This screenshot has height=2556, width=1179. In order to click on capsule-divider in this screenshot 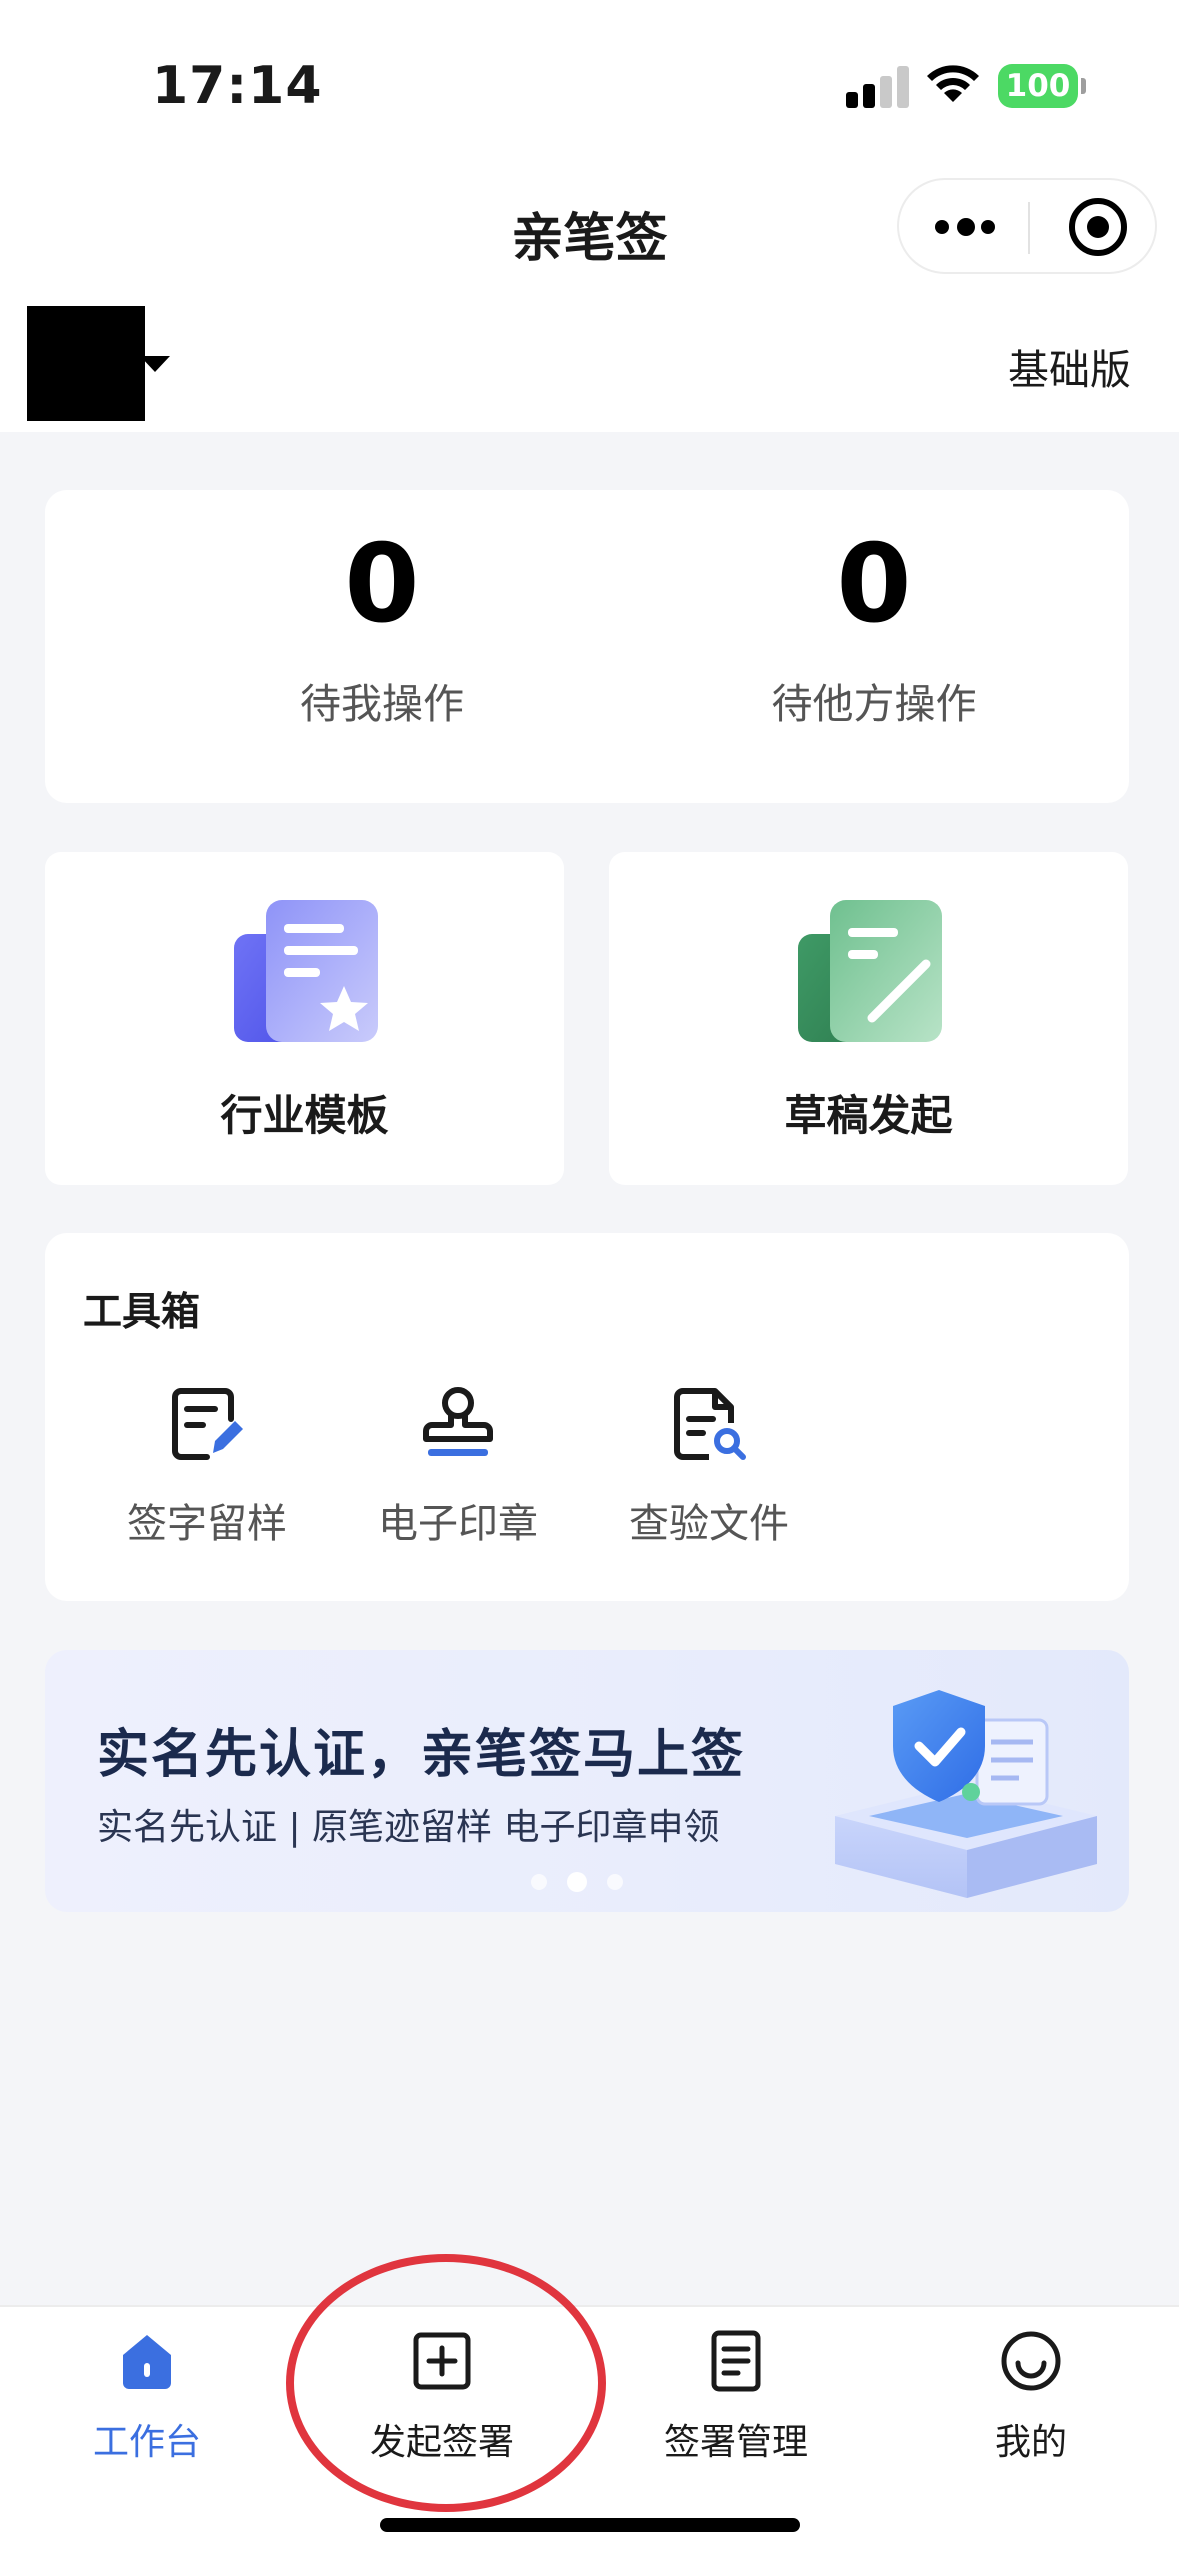, I will do `click(1029, 228)`.